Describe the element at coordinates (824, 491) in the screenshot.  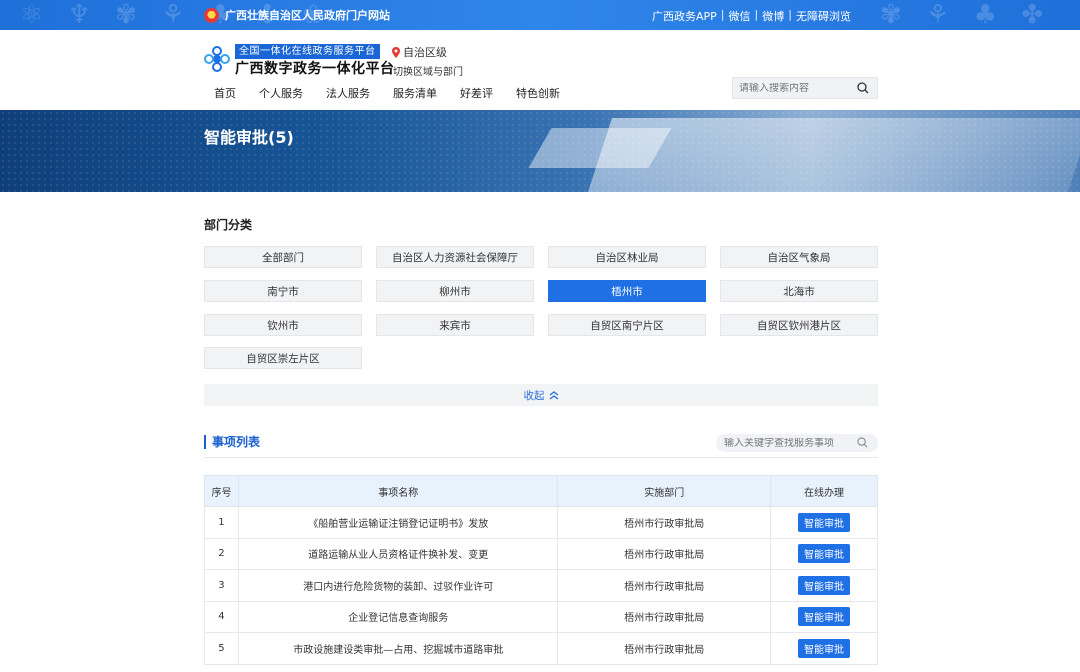
I see `col-header-online: 在线办理` at that location.